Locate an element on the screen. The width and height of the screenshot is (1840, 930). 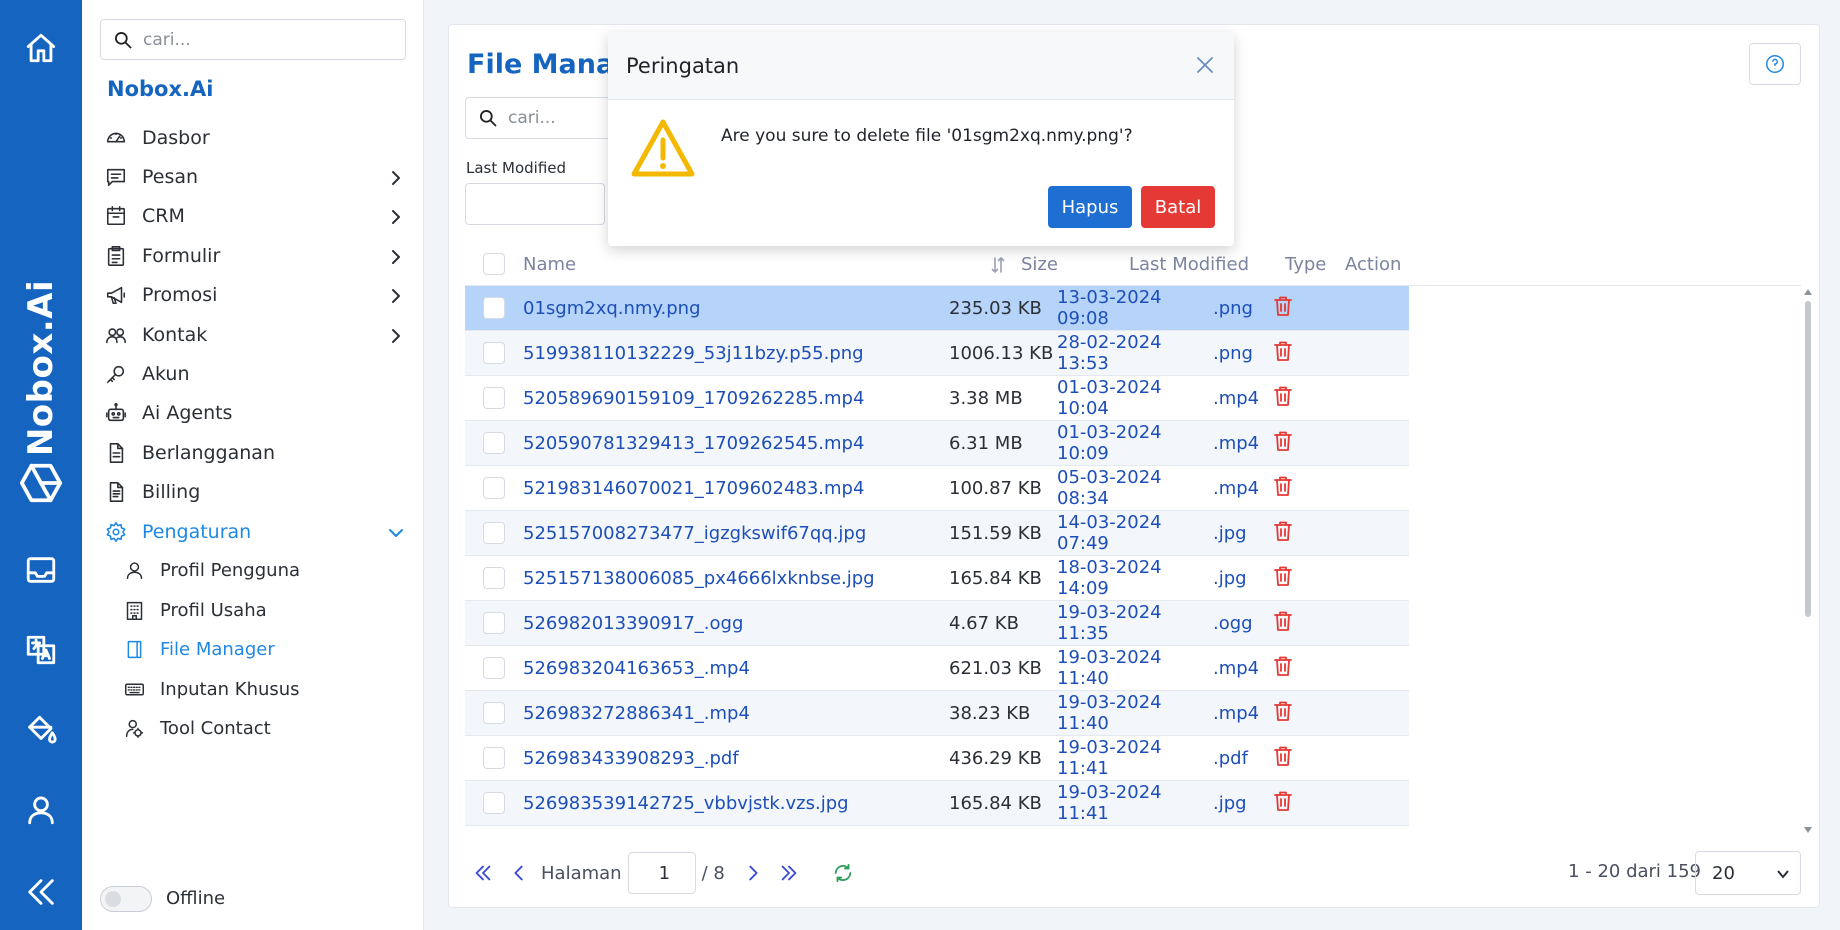
last-modified-filter-input is located at coordinates (535, 204).